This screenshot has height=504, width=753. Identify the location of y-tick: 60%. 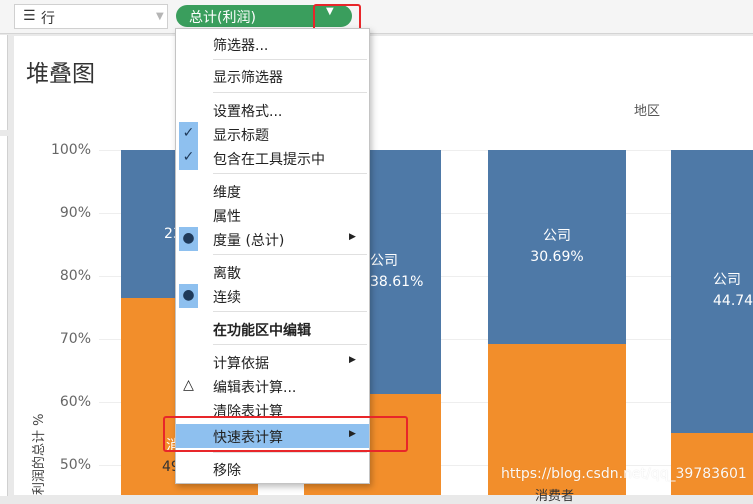
(75, 402).